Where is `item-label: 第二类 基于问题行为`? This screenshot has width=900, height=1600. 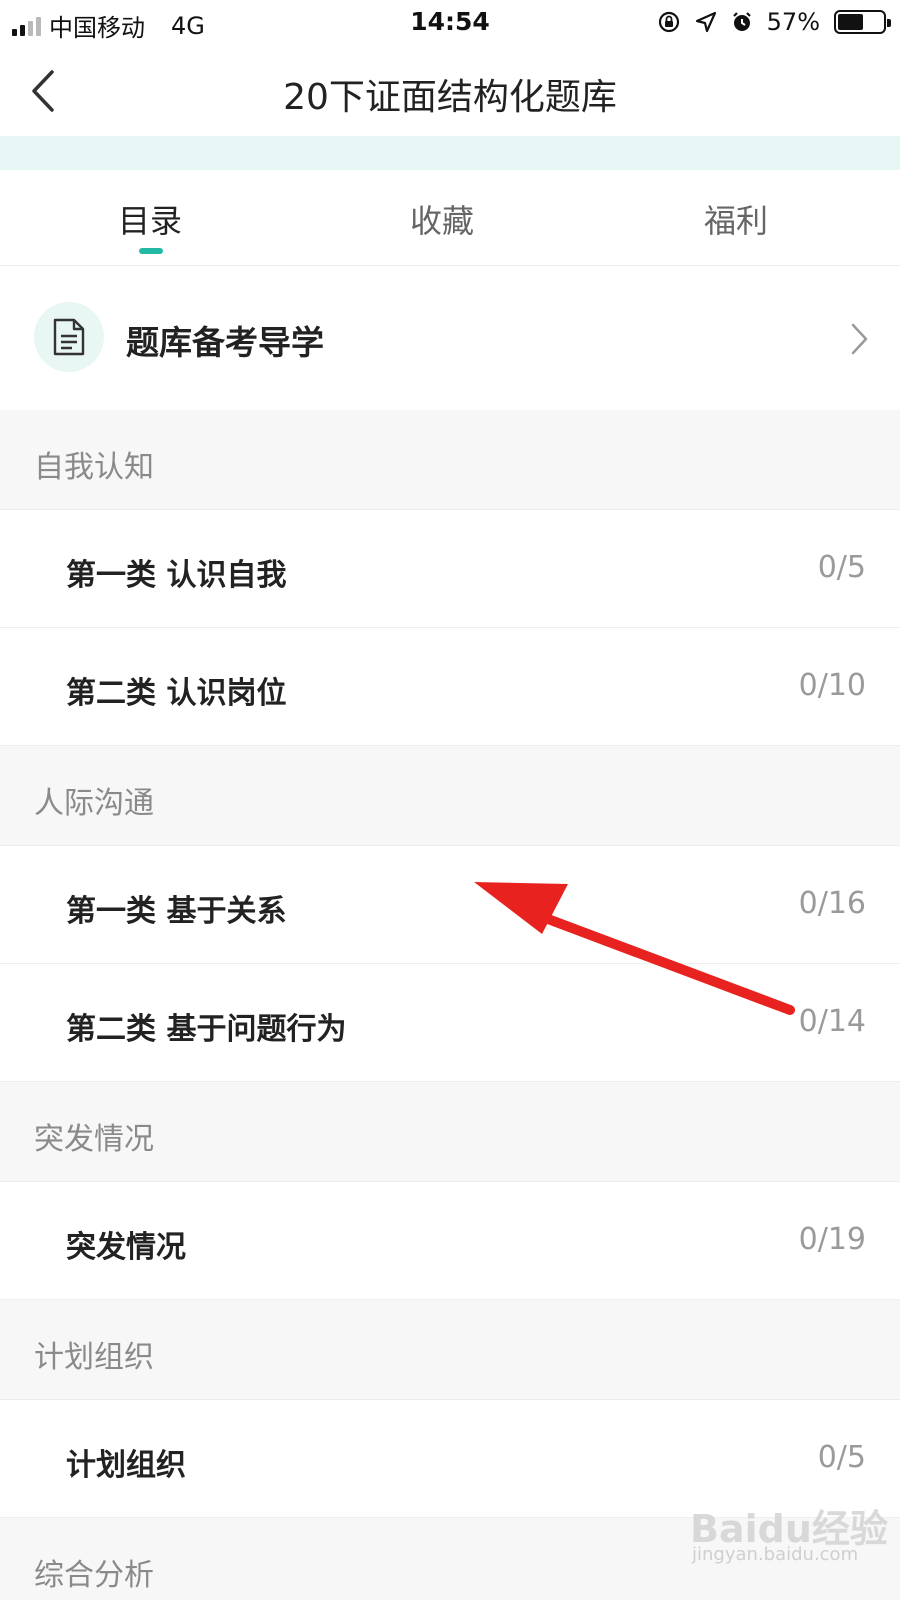 item-label: 第二类 基于问题行为 is located at coordinates (206, 1029).